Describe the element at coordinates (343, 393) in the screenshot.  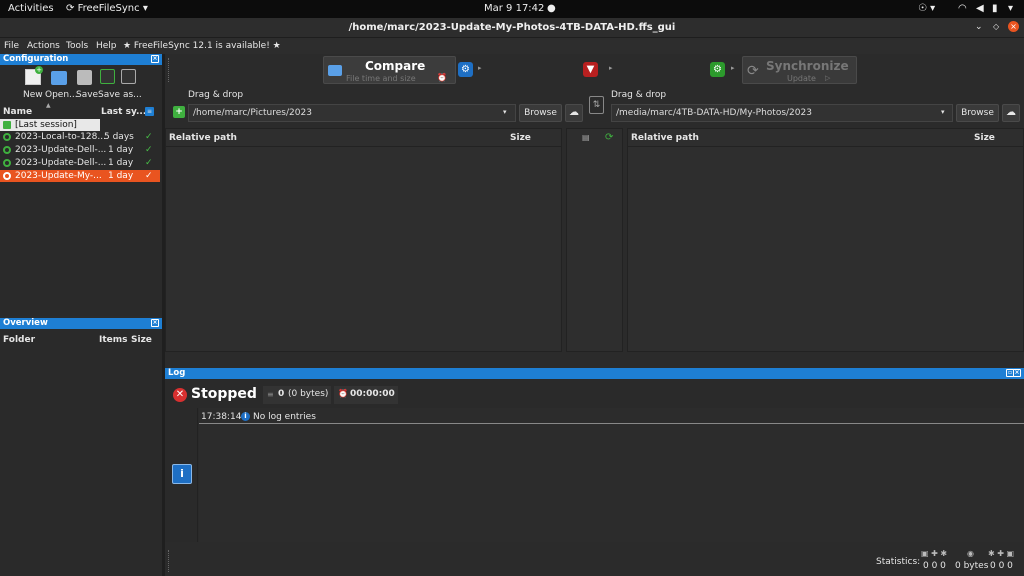
I see `stopwatch-icon: ⏰` at that location.